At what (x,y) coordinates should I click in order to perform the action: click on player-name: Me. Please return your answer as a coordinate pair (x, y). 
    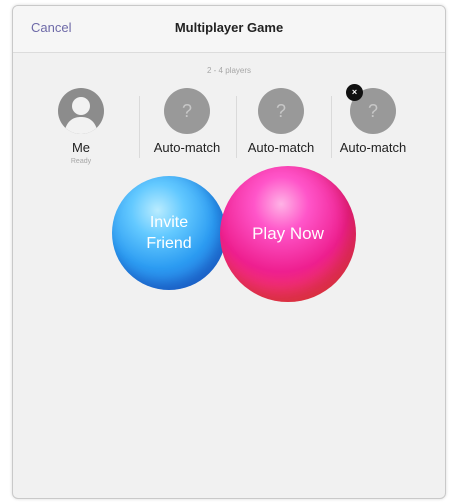
    Looking at the image, I should click on (81, 147).